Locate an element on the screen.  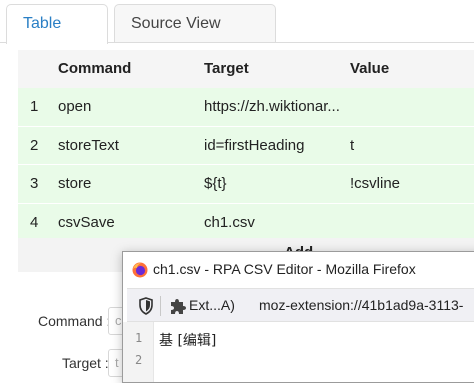
row-command: csvSave is located at coordinates (86, 222).